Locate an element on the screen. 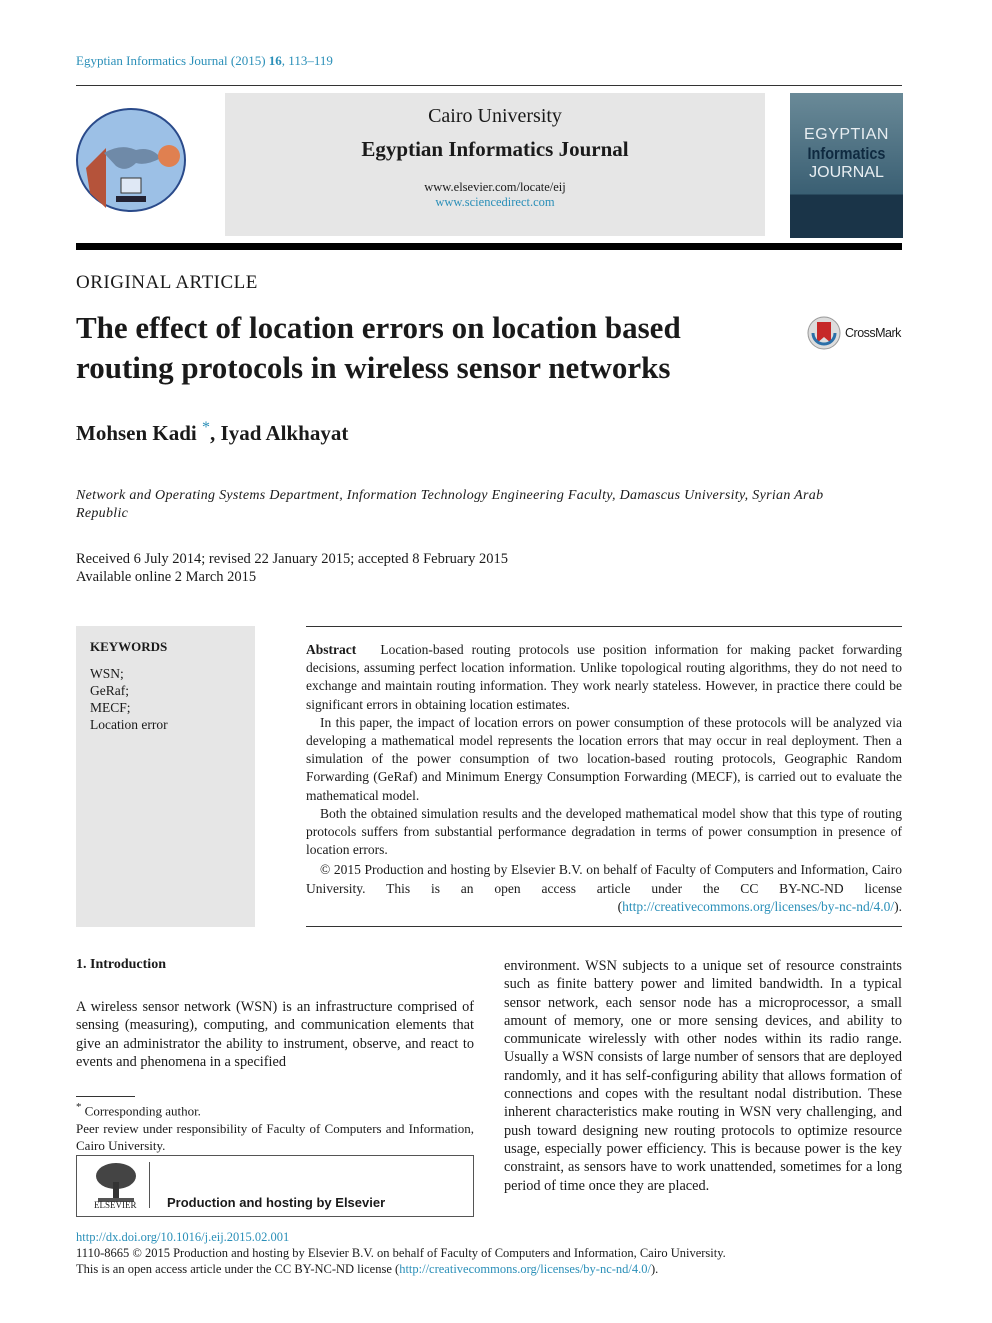 This screenshot has height=1323, width=992. keyword: GeRaf; is located at coordinates (109, 690).